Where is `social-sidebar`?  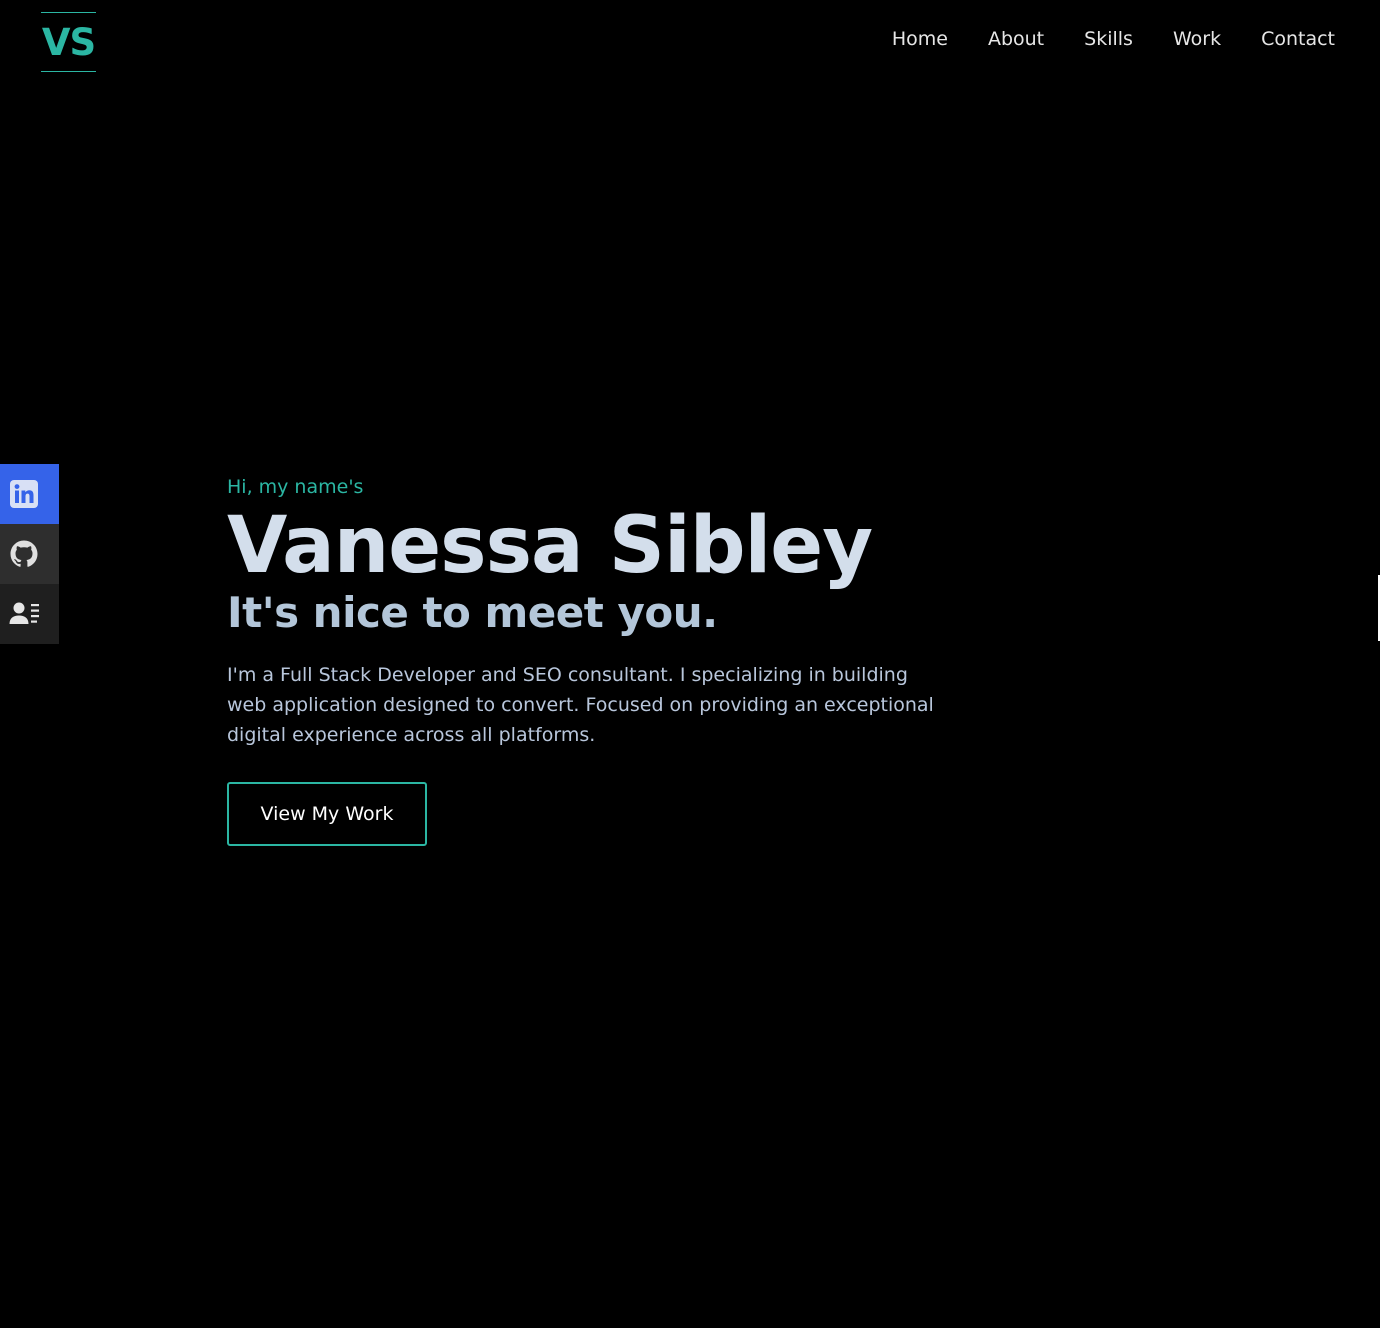 social-sidebar is located at coordinates (29, 554).